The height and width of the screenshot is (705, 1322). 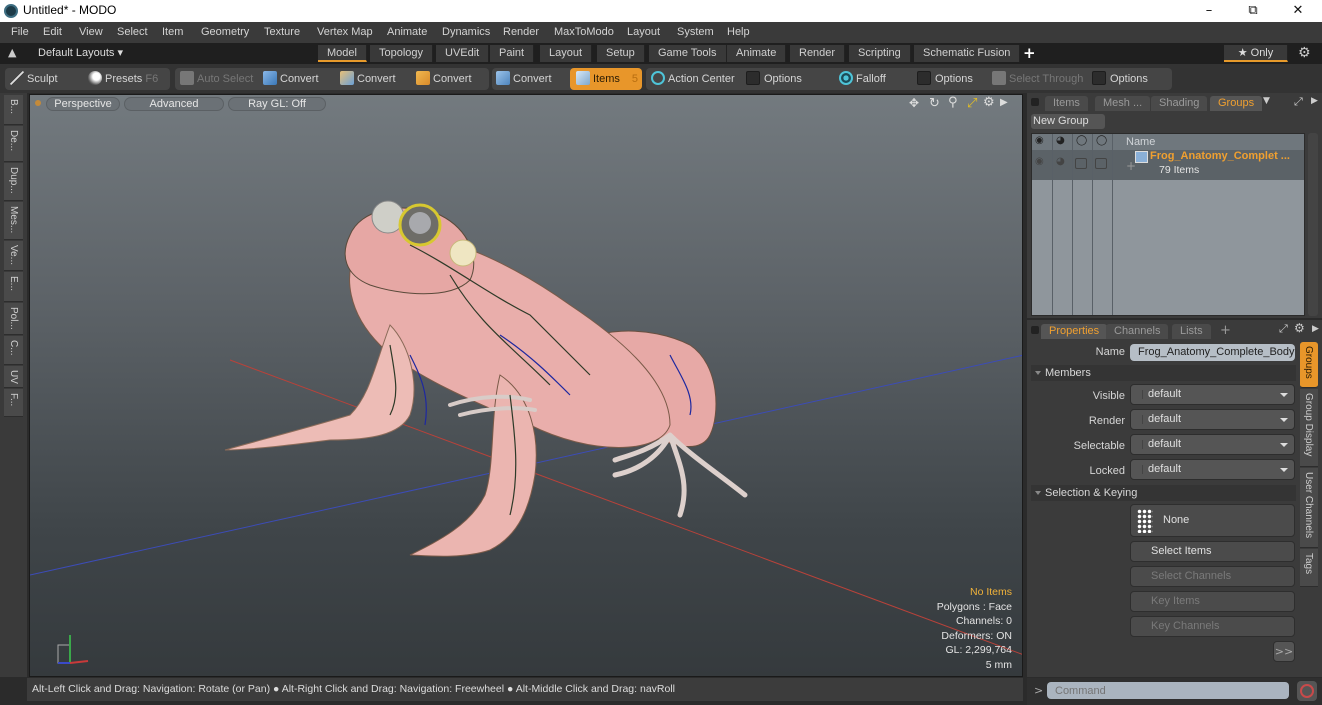 What do you see at coordinates (1140, 142) in the screenshot?
I see `name-column-header: Name` at bounding box center [1140, 142].